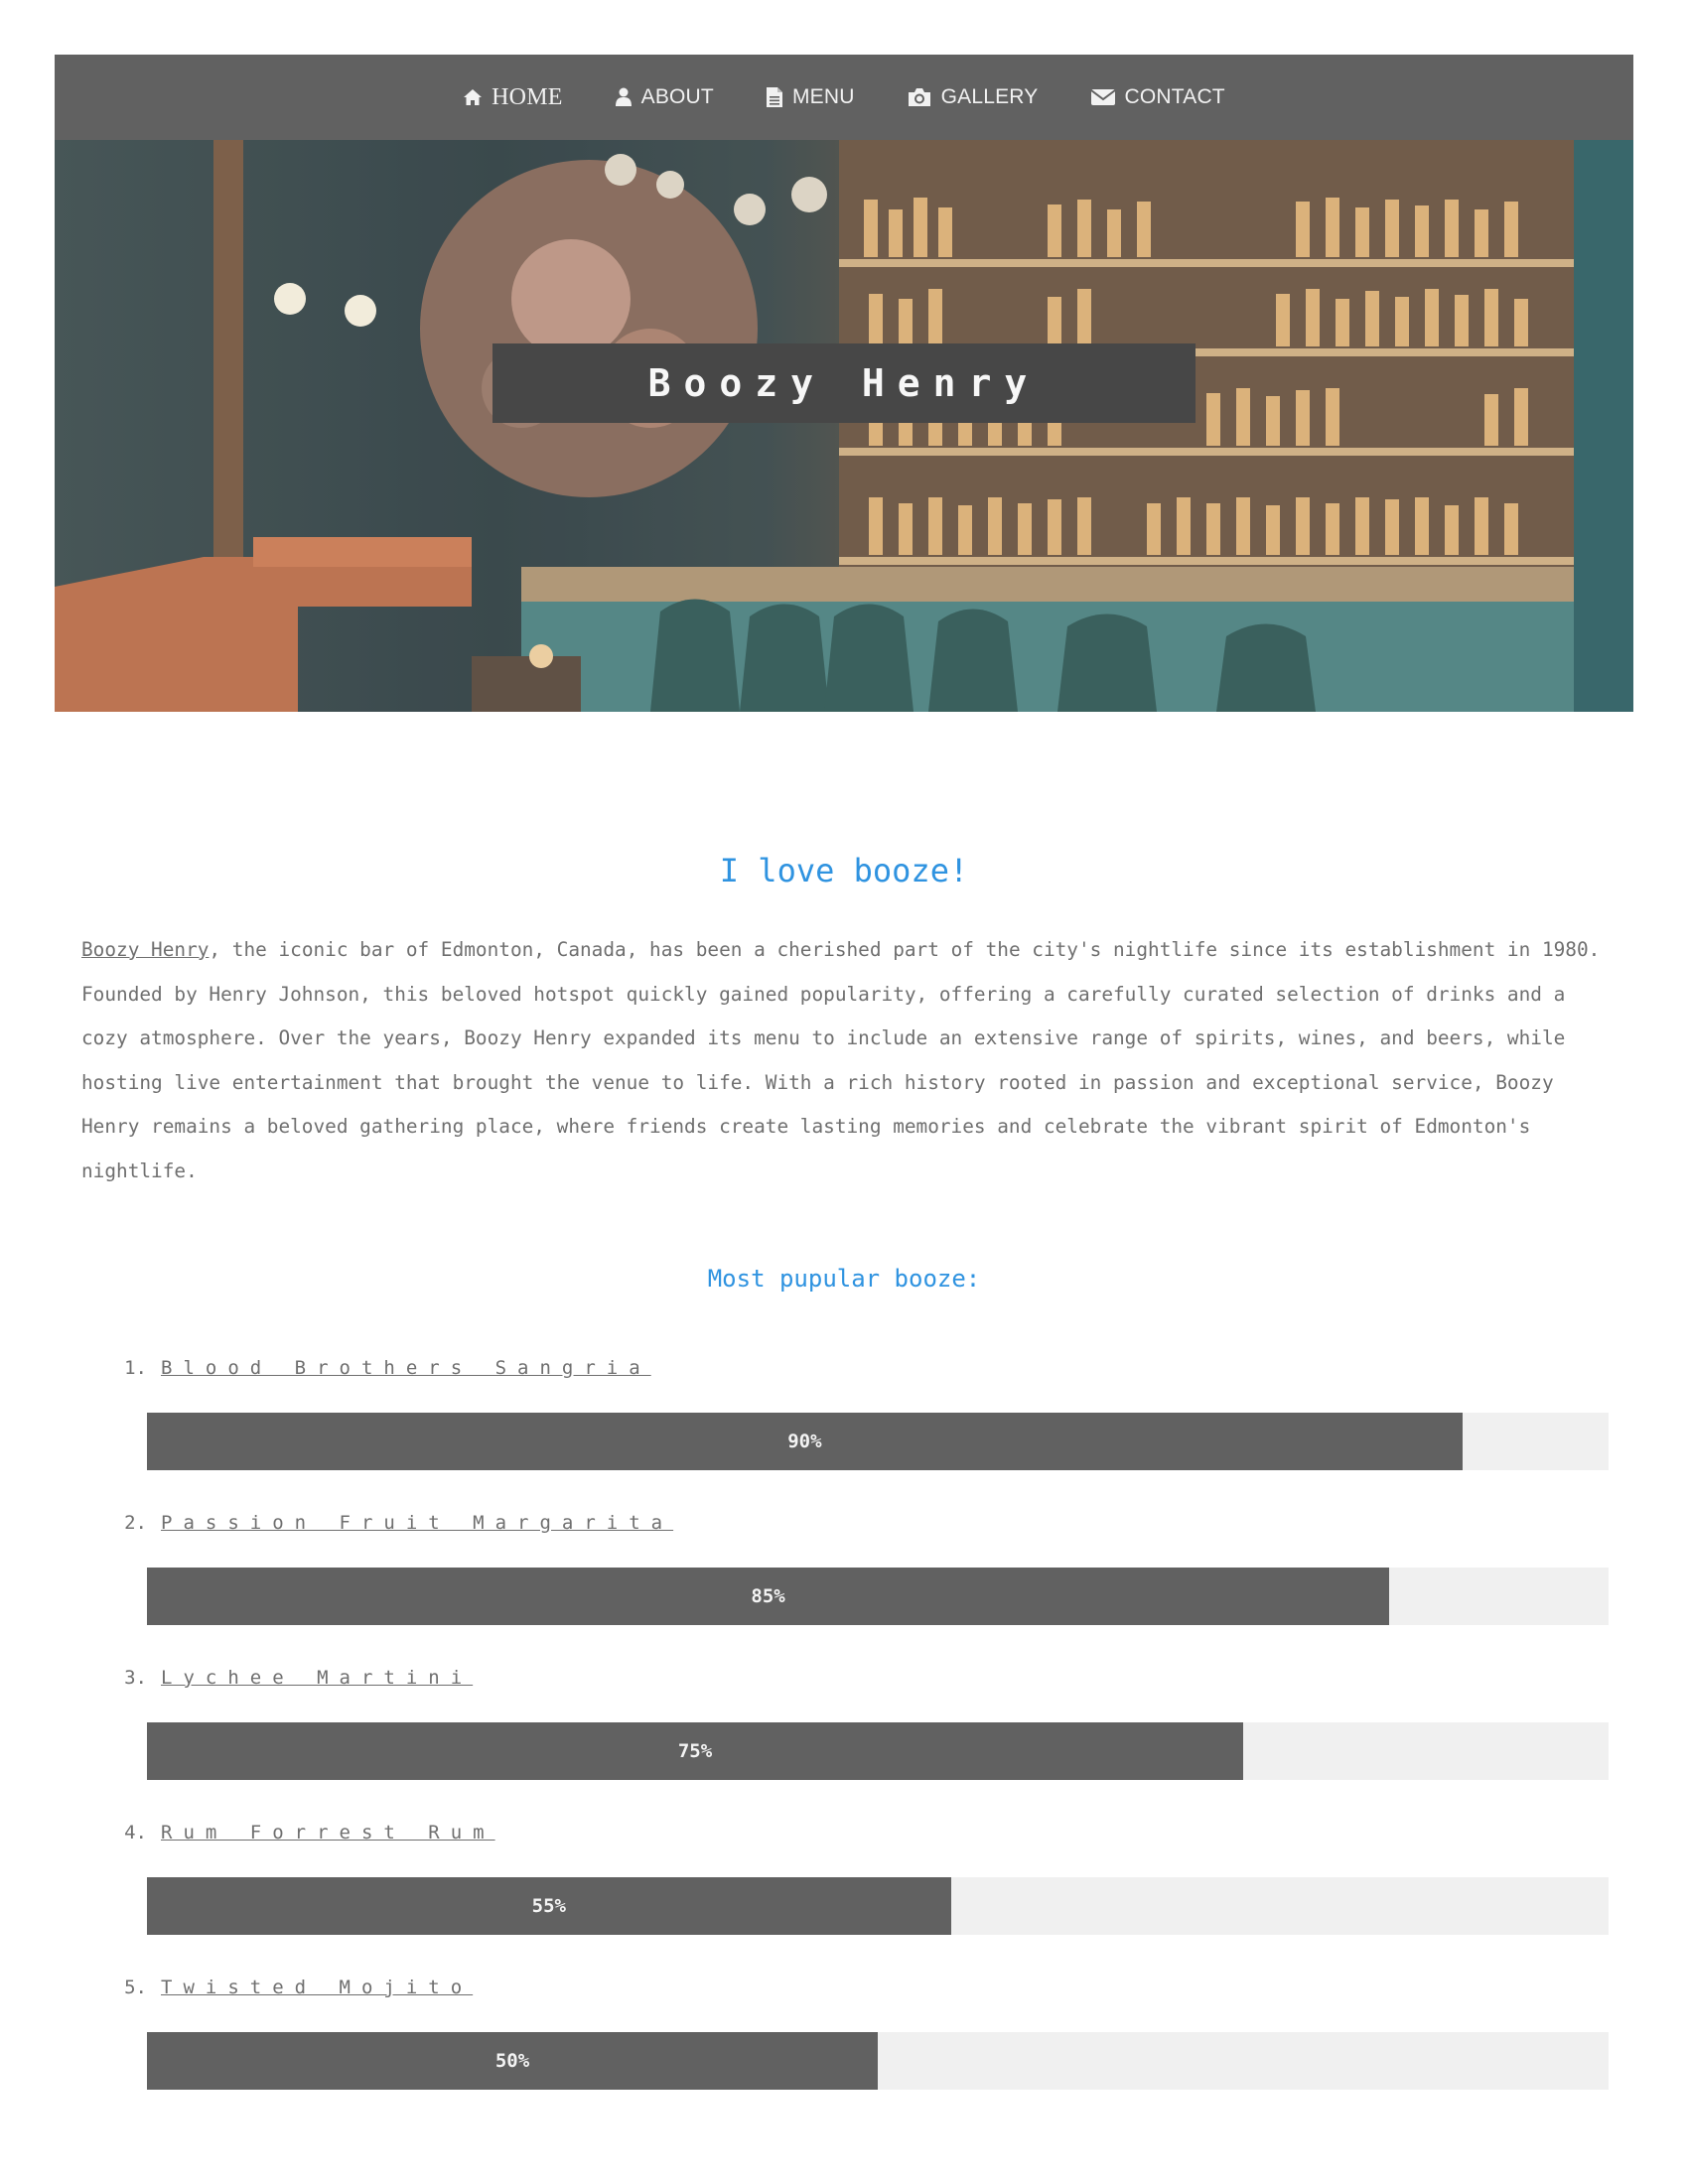  What do you see at coordinates (135, 1522) in the screenshot?
I see `booze-number: 2.` at bounding box center [135, 1522].